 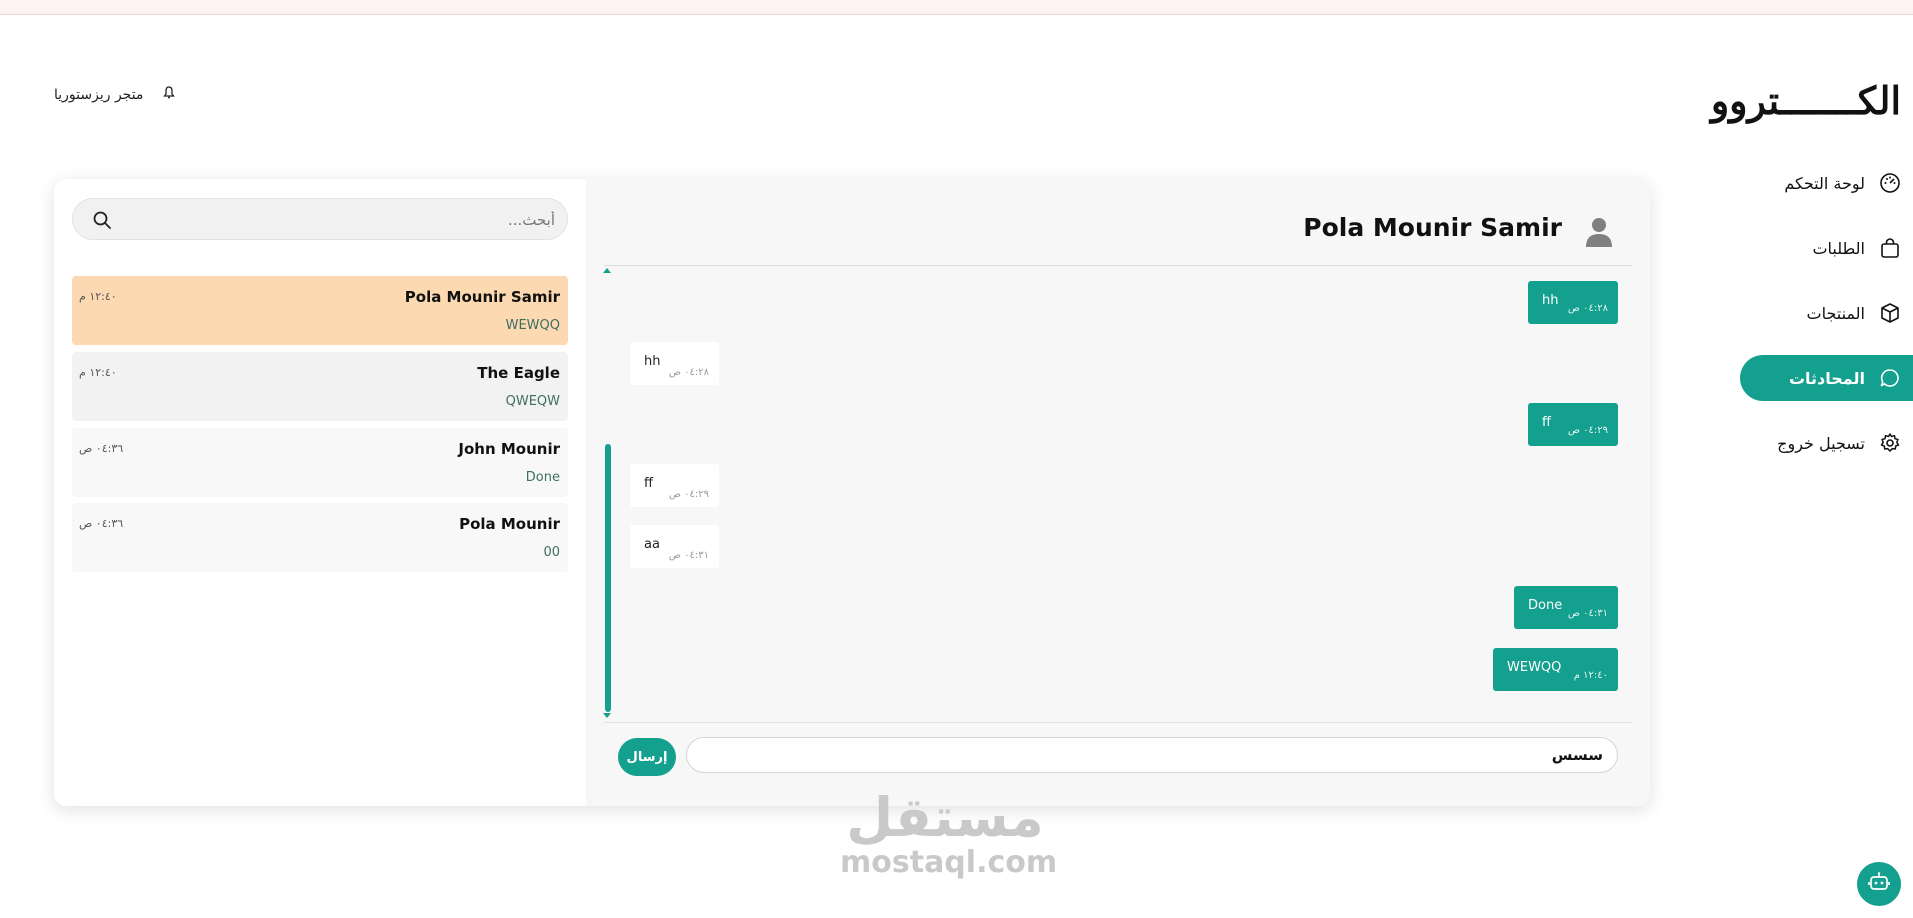 What do you see at coordinates (345, 220) in the screenshot?
I see `search-input` at bounding box center [345, 220].